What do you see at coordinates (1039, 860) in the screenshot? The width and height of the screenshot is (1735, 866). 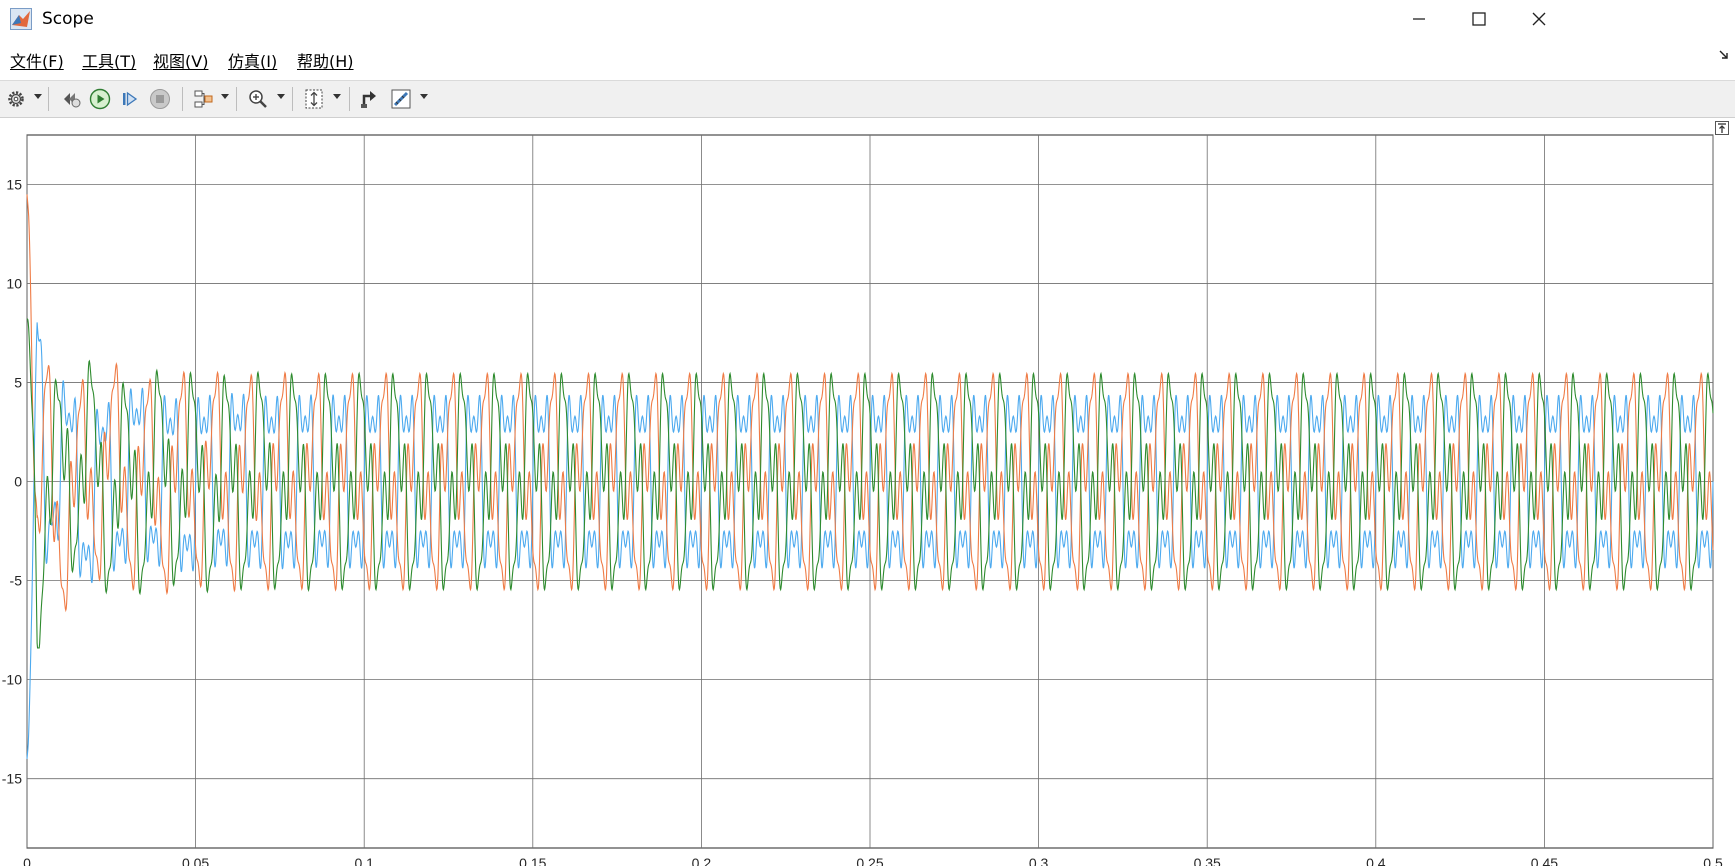 I see `x-tick-label: 0.3` at bounding box center [1039, 860].